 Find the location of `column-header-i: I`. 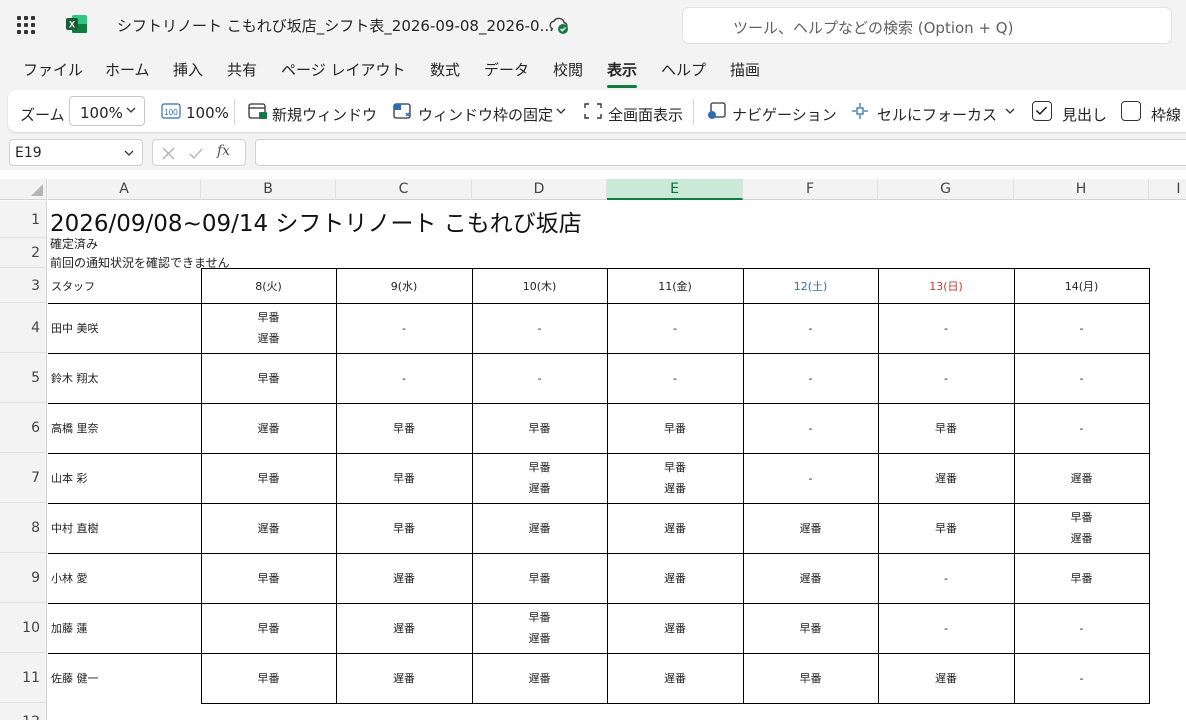

column-header-i: I is located at coordinates (1167, 189).